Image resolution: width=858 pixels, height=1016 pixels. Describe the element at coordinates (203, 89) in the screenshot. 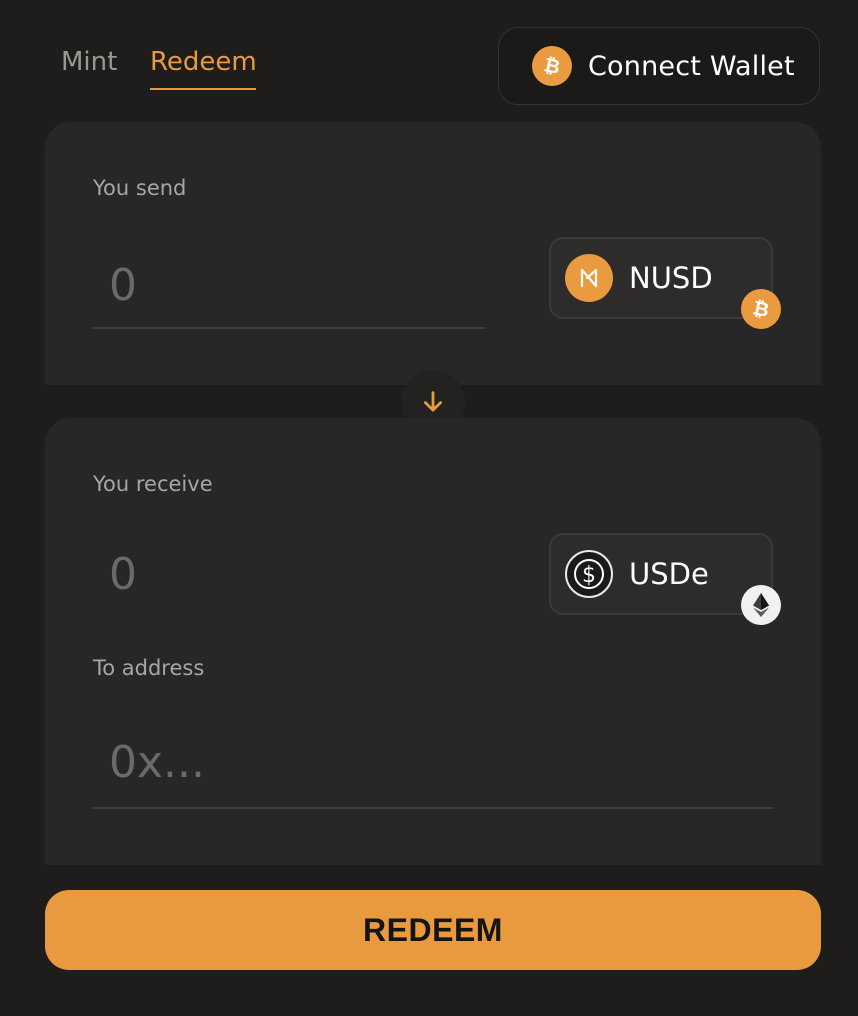

I see `active-tab-indicator` at that location.